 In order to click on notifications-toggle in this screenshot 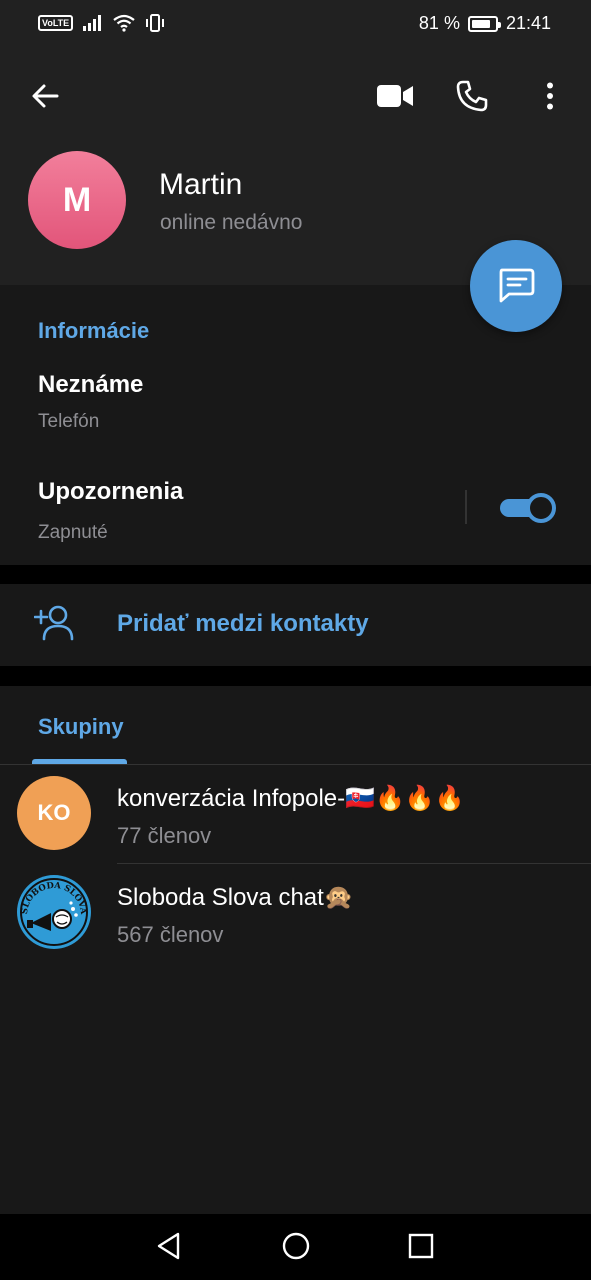, I will do `click(528, 508)`.